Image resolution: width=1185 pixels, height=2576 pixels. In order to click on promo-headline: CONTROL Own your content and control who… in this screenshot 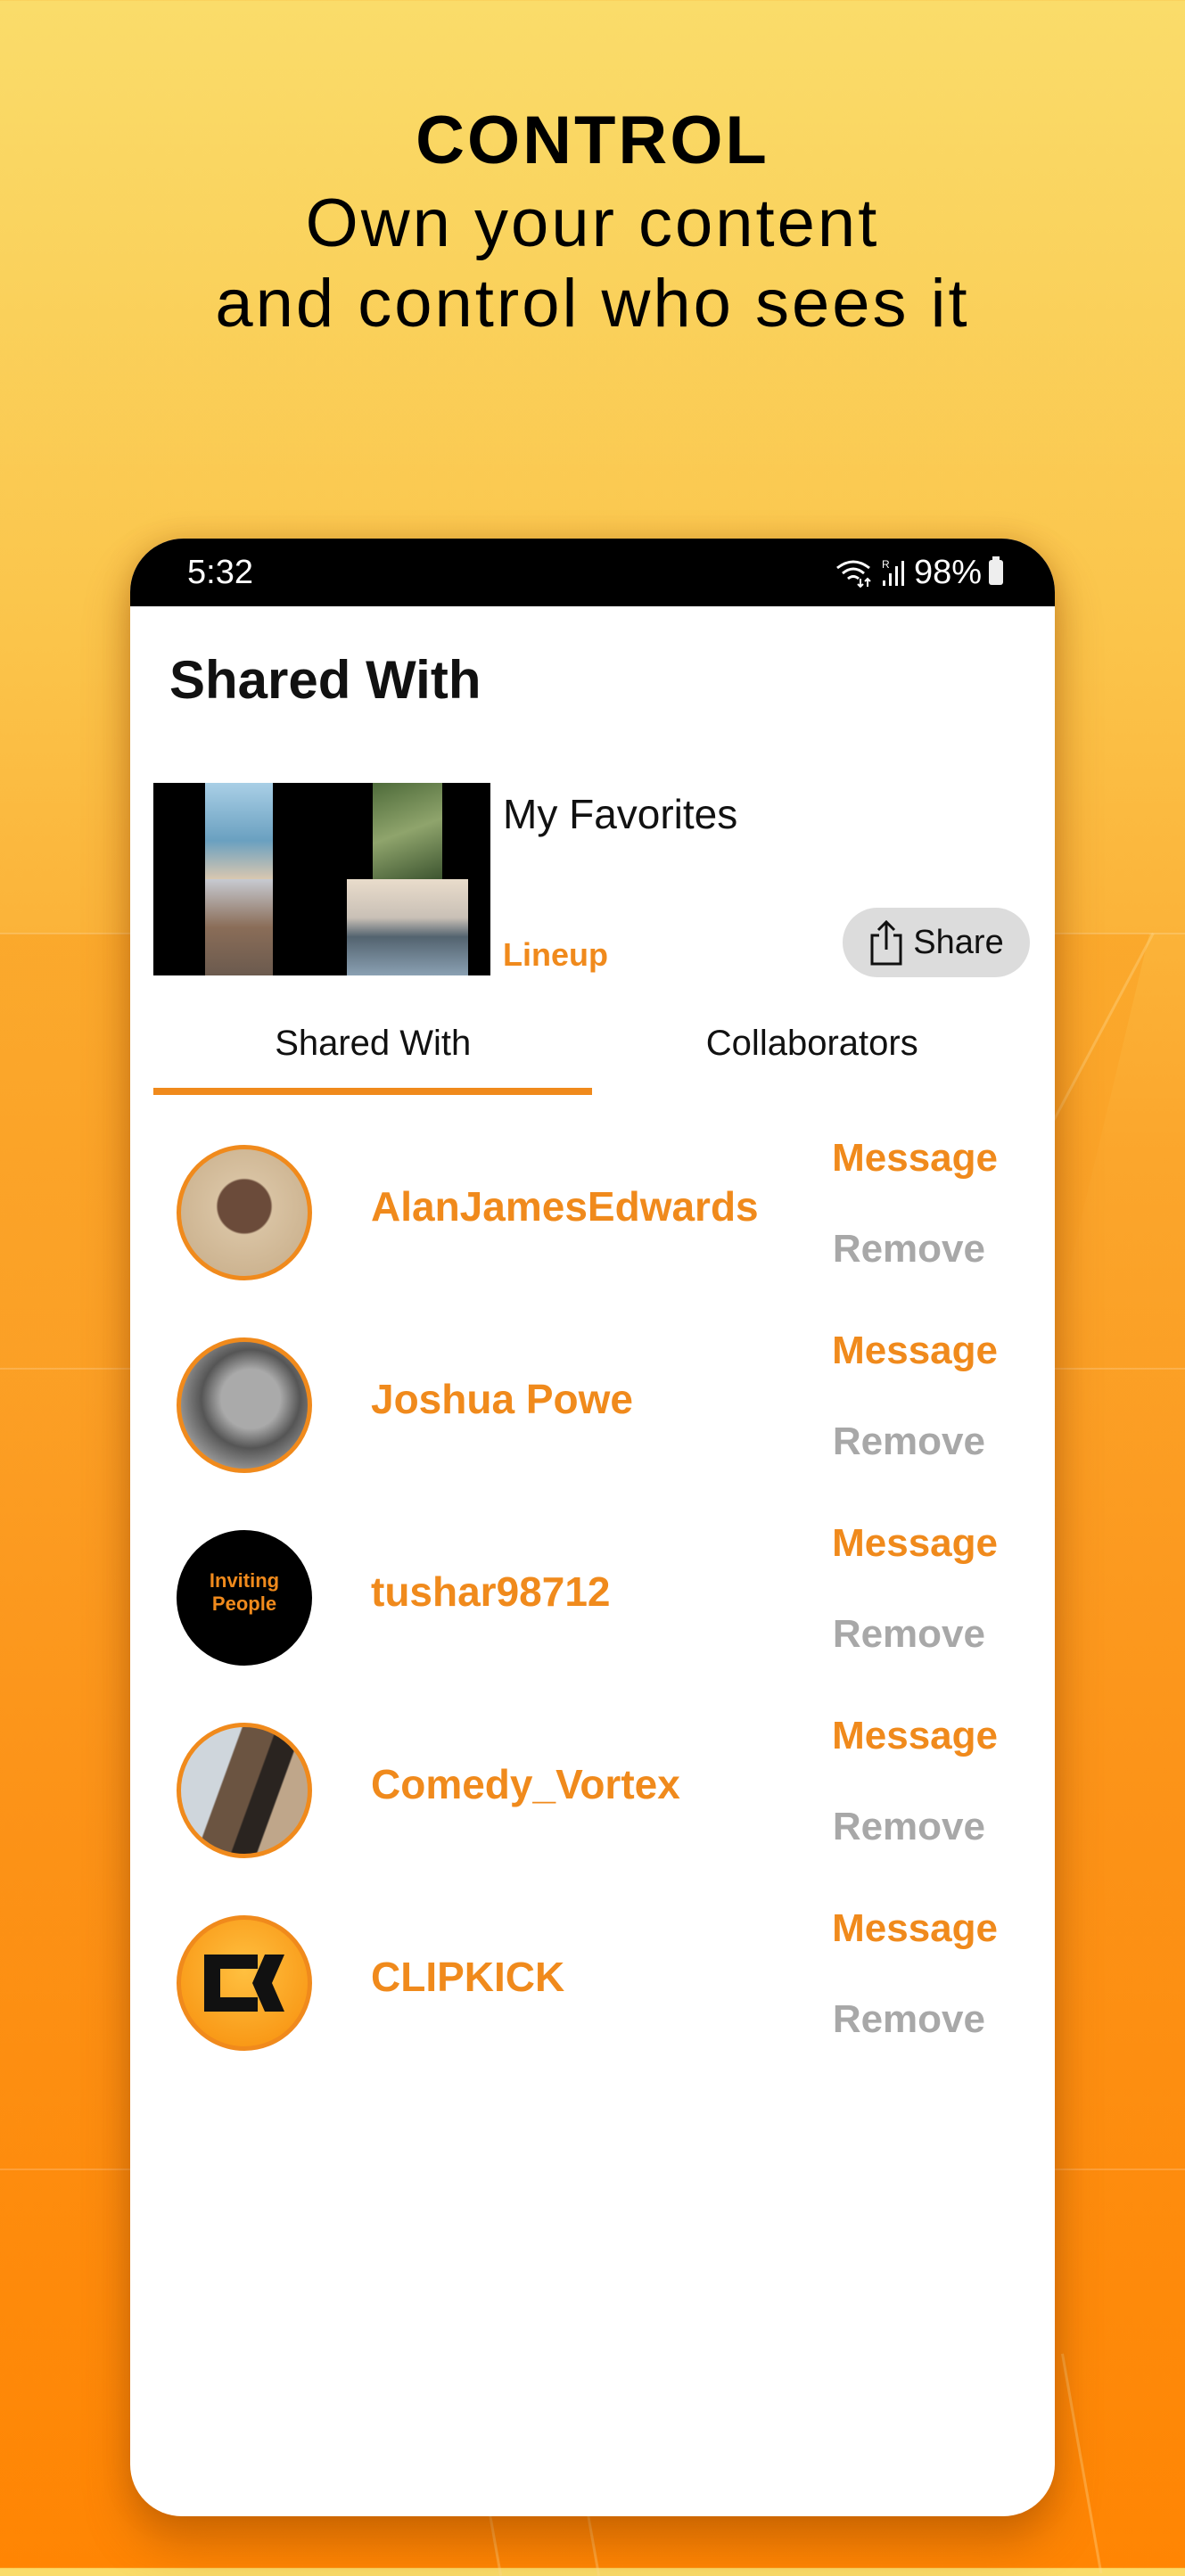, I will do `click(592, 221)`.